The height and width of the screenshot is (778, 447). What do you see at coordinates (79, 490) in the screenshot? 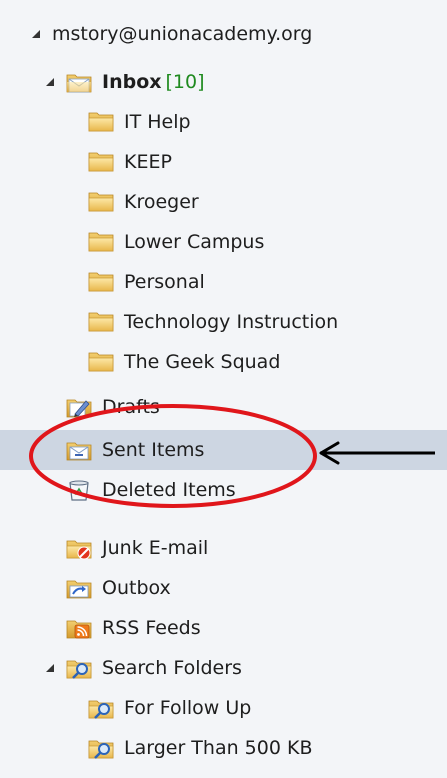
I see `recycle-bin-icon` at bounding box center [79, 490].